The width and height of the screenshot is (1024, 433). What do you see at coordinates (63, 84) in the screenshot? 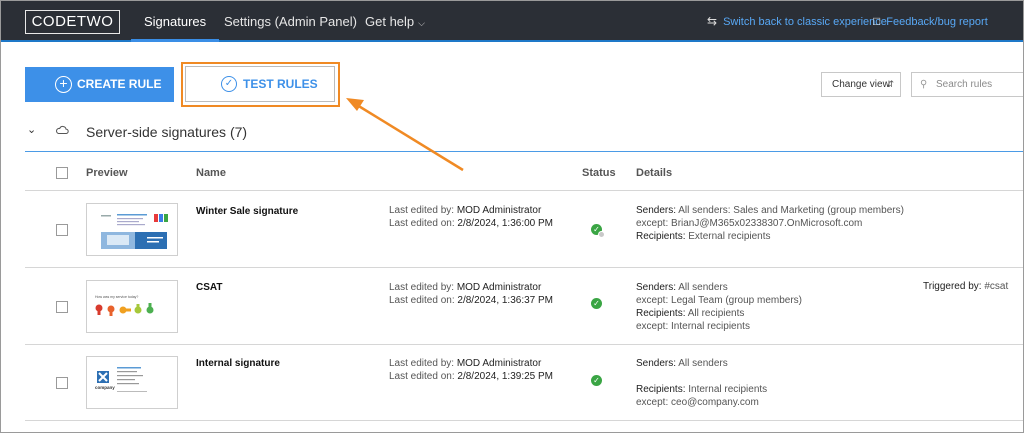
I see `plus-circle-icon: +` at bounding box center [63, 84].